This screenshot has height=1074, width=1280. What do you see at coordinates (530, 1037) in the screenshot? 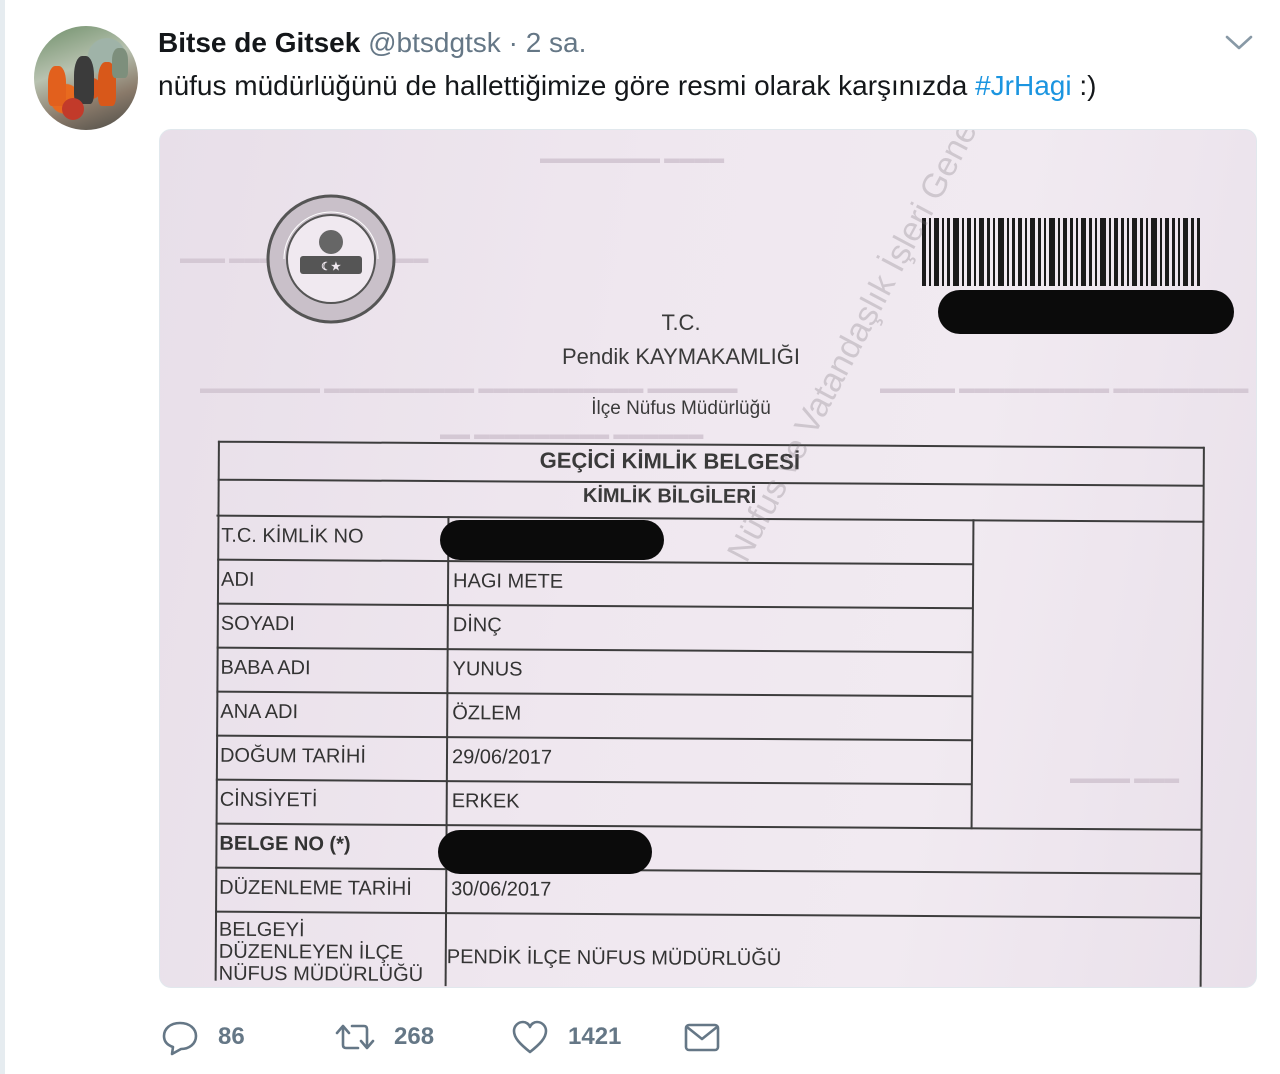
I see `heart-icon` at bounding box center [530, 1037].